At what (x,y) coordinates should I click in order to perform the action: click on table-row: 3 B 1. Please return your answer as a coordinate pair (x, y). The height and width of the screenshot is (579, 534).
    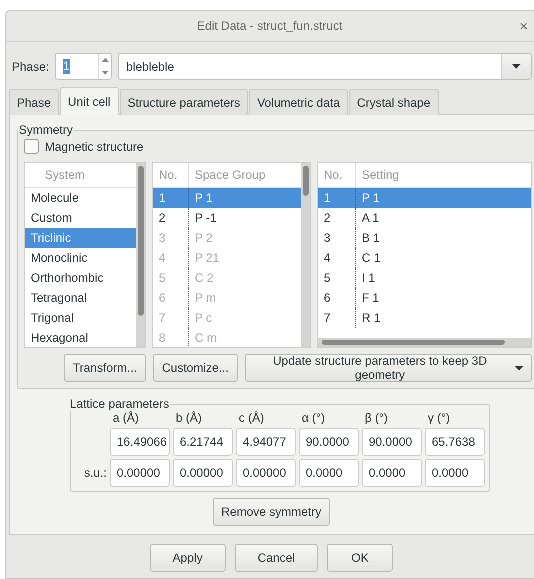
    Looking at the image, I should click on (424, 238).